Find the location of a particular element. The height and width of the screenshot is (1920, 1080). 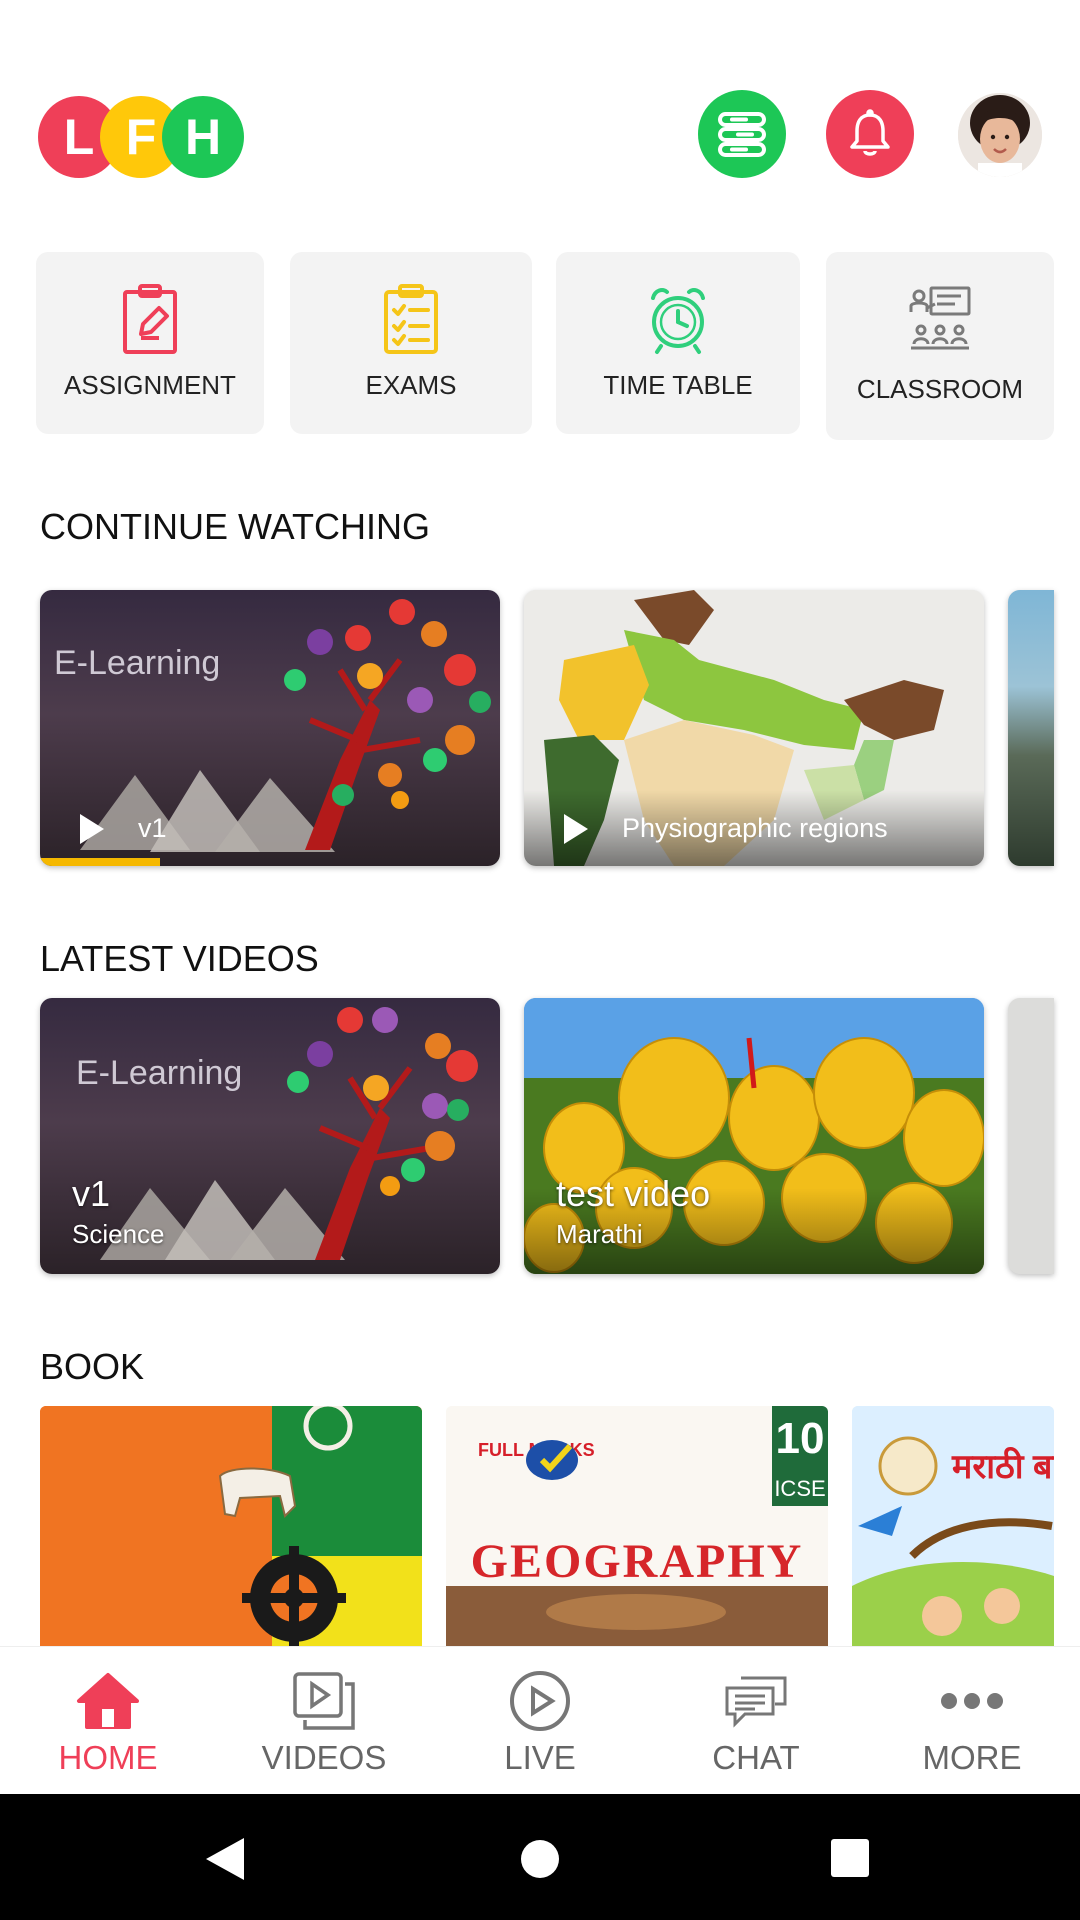

video-caption: v1 Science is located at coordinates (118, 1211).